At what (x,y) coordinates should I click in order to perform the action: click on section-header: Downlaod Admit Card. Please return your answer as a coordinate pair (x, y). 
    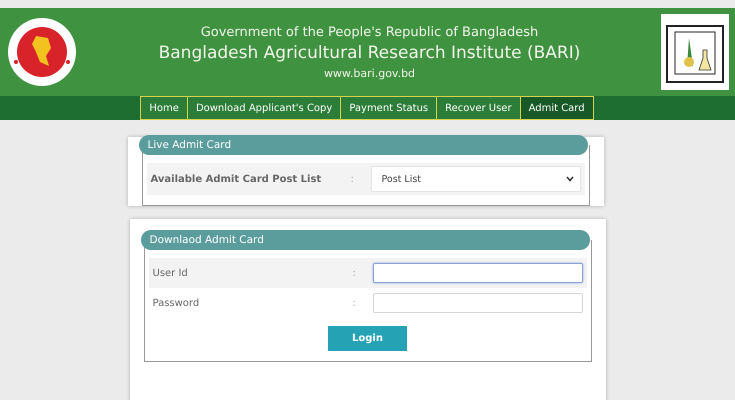
    Looking at the image, I should click on (365, 240).